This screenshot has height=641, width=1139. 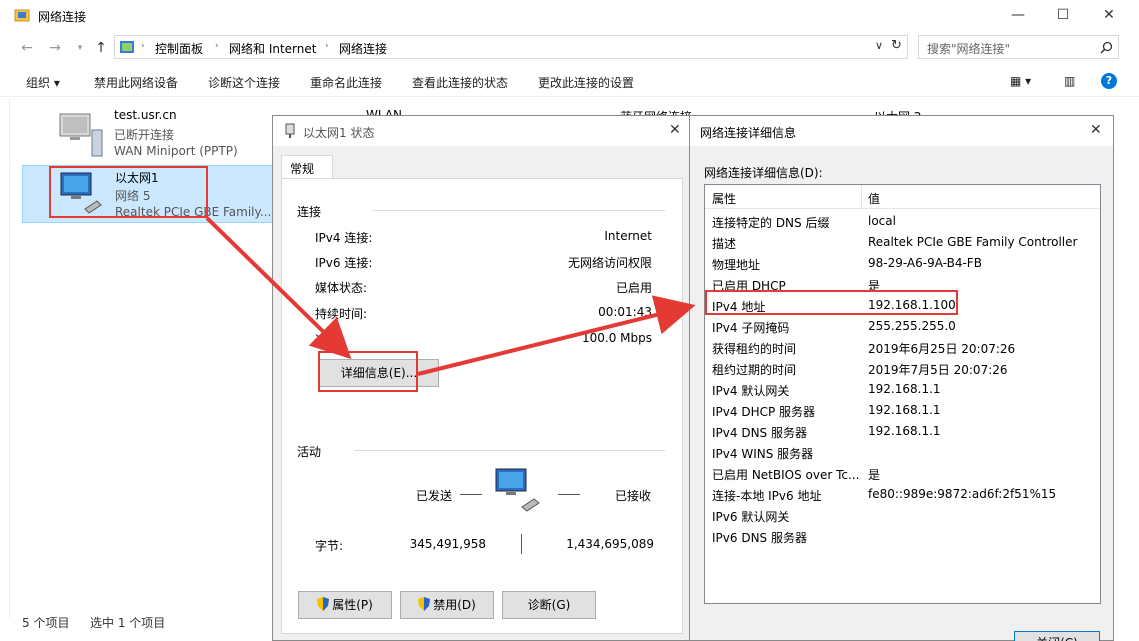 What do you see at coordinates (511, 47) in the screenshot?
I see `address-field: › 控制面板 › 网络和 Internet › 网络连接 ∨ ↻` at bounding box center [511, 47].